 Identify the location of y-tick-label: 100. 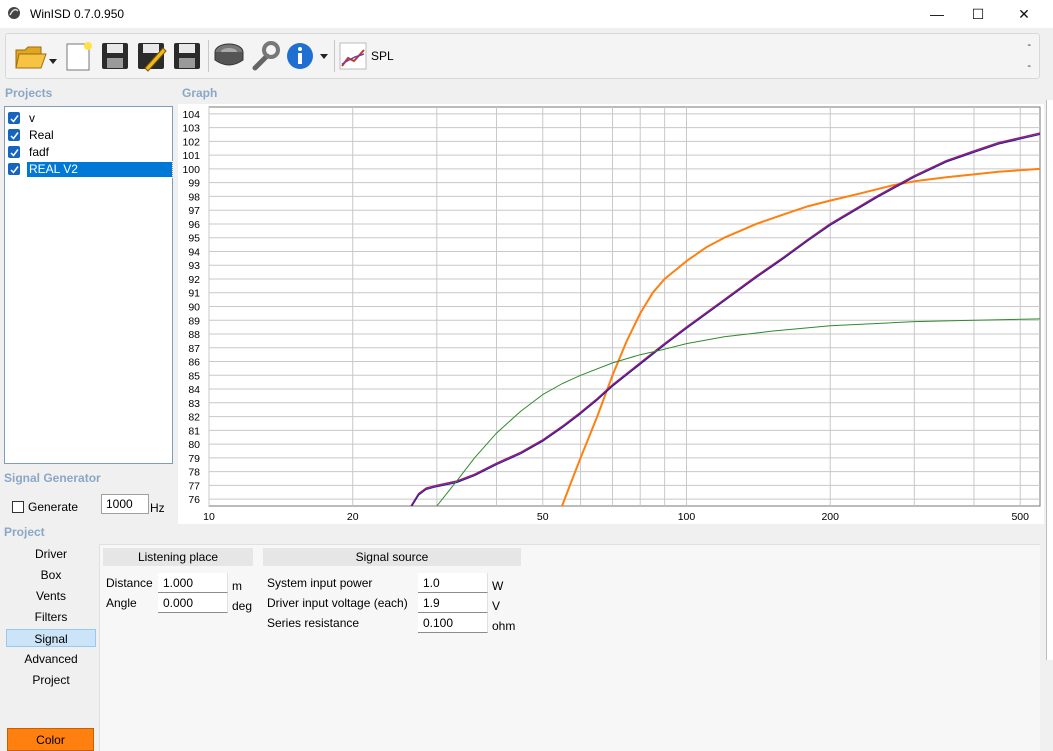
(191, 170).